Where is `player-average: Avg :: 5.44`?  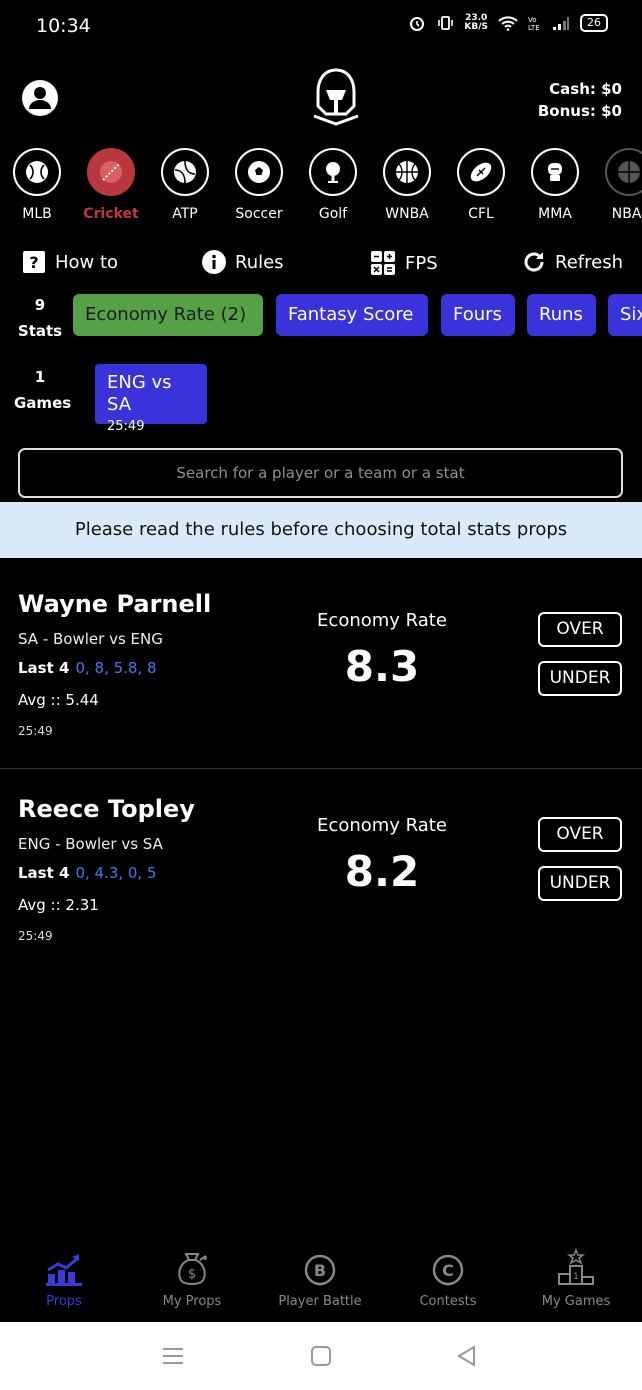
player-average: Avg :: 5.44 is located at coordinates (58, 700).